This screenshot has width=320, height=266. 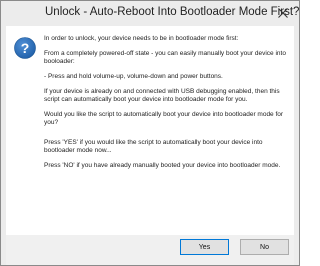 I want to click on question-mark-icon: ?, so click(x=25, y=48).